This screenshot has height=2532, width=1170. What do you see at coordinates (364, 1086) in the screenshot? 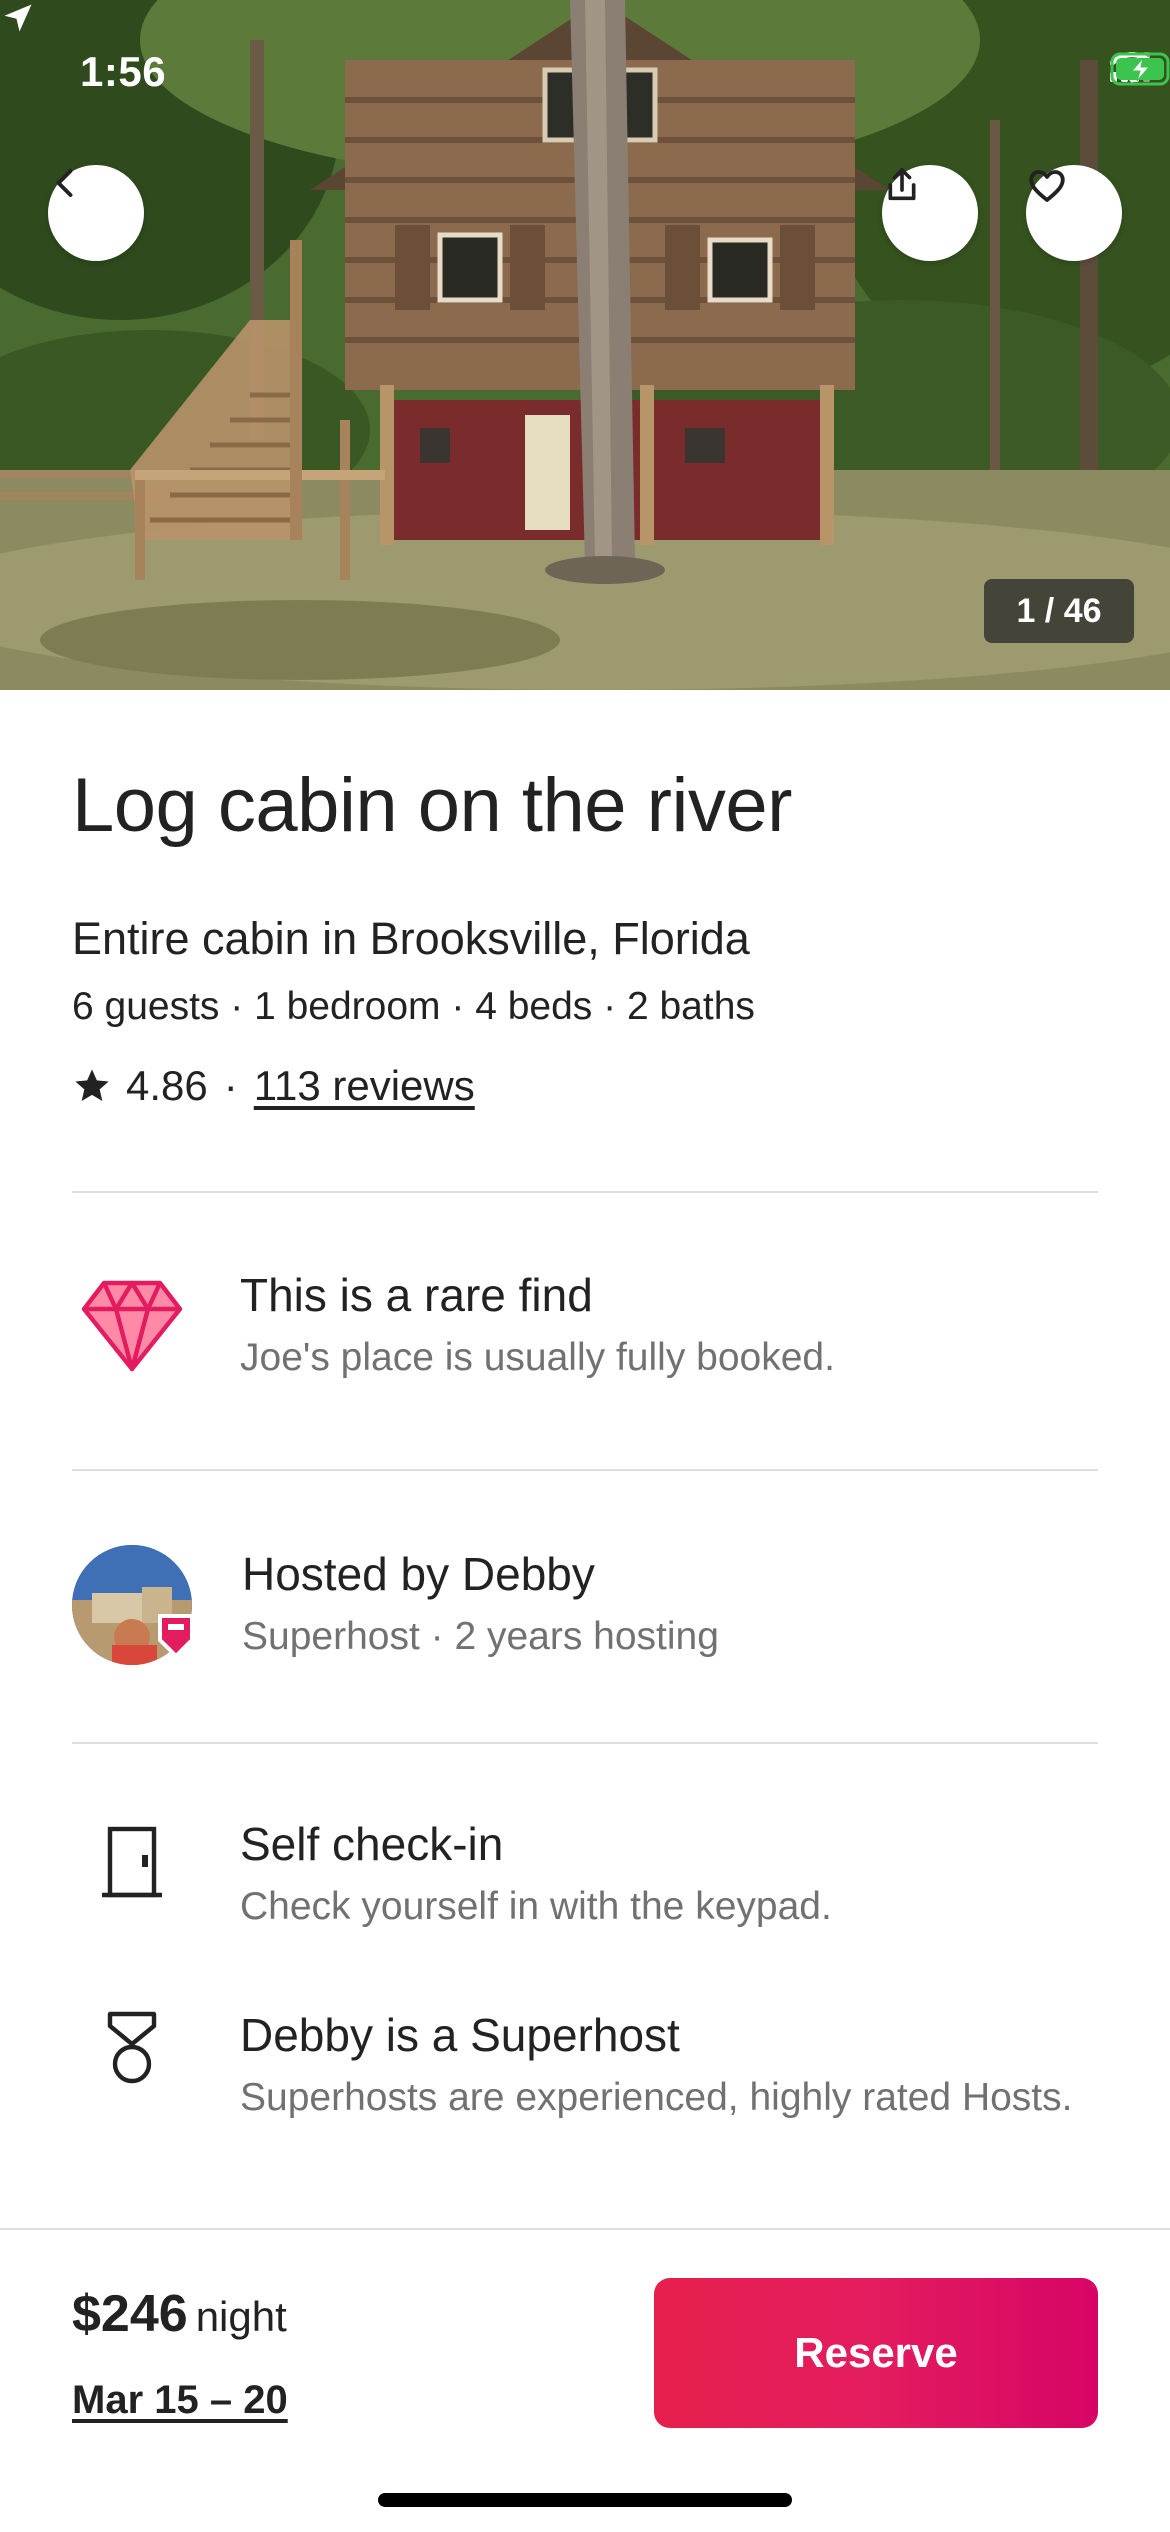
I see `reviews-link: 113 reviews` at bounding box center [364, 1086].